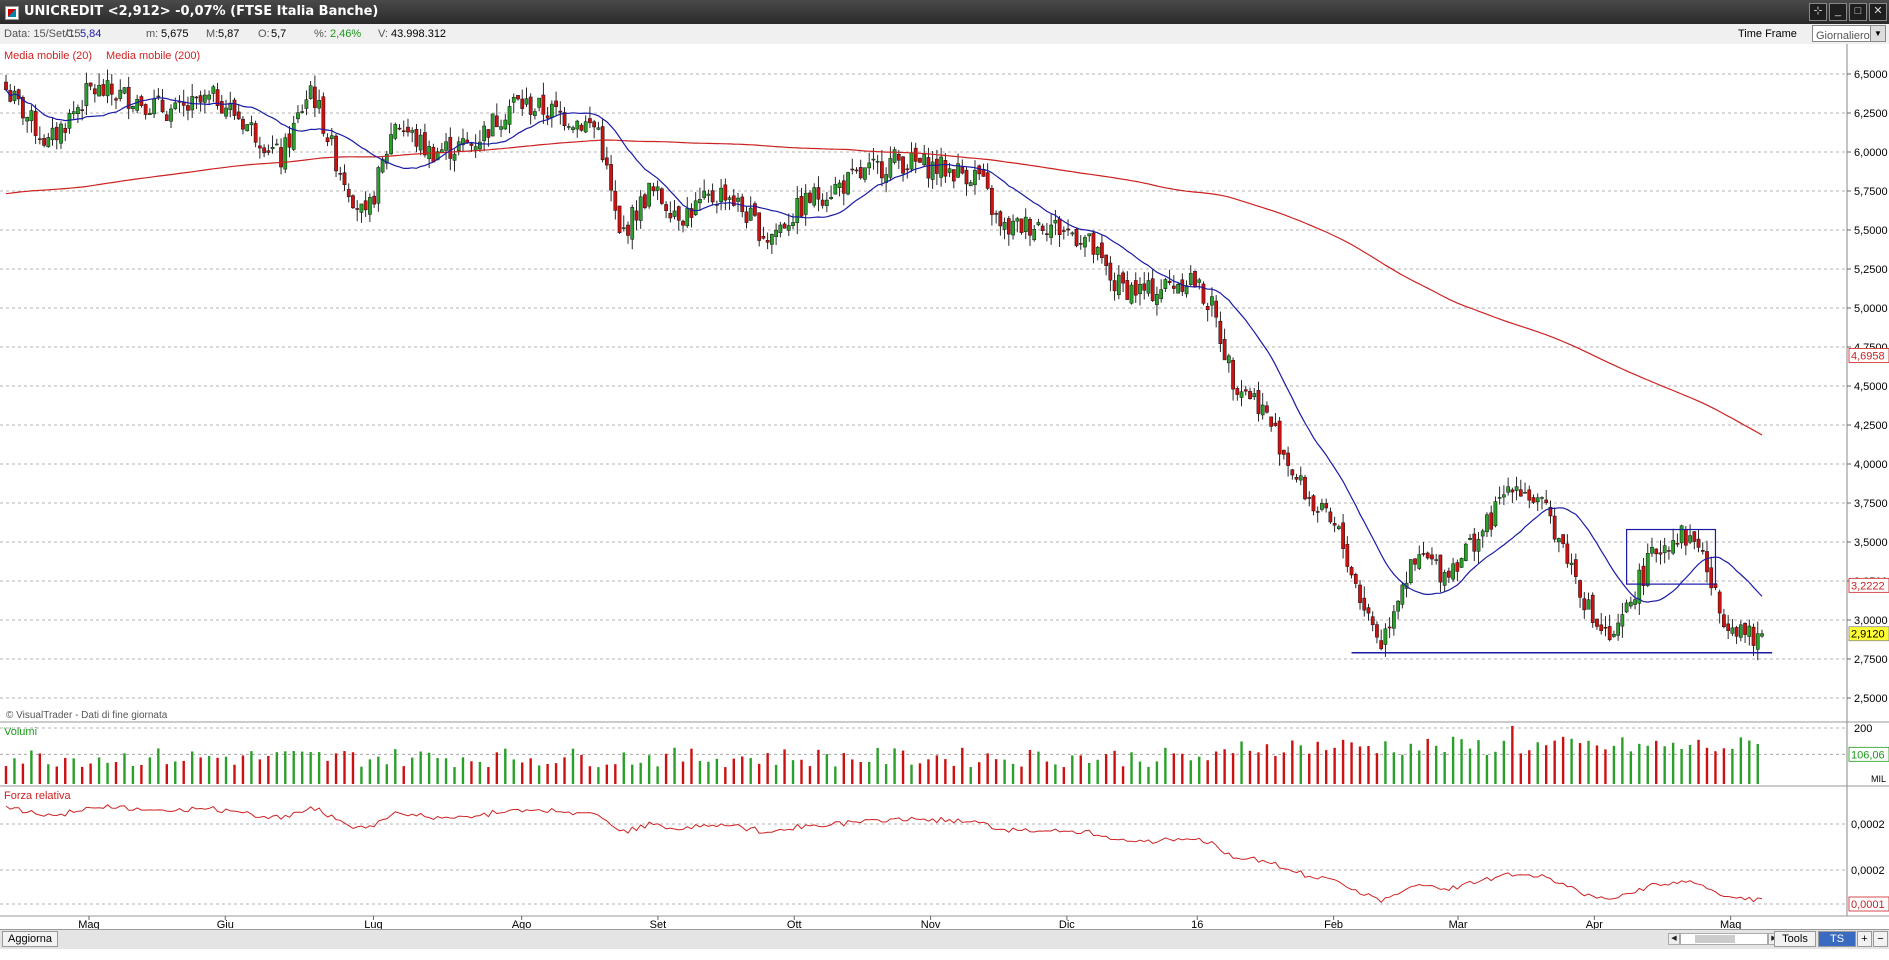  I want to click on x-tick-label: Dic, so click(1067, 924).